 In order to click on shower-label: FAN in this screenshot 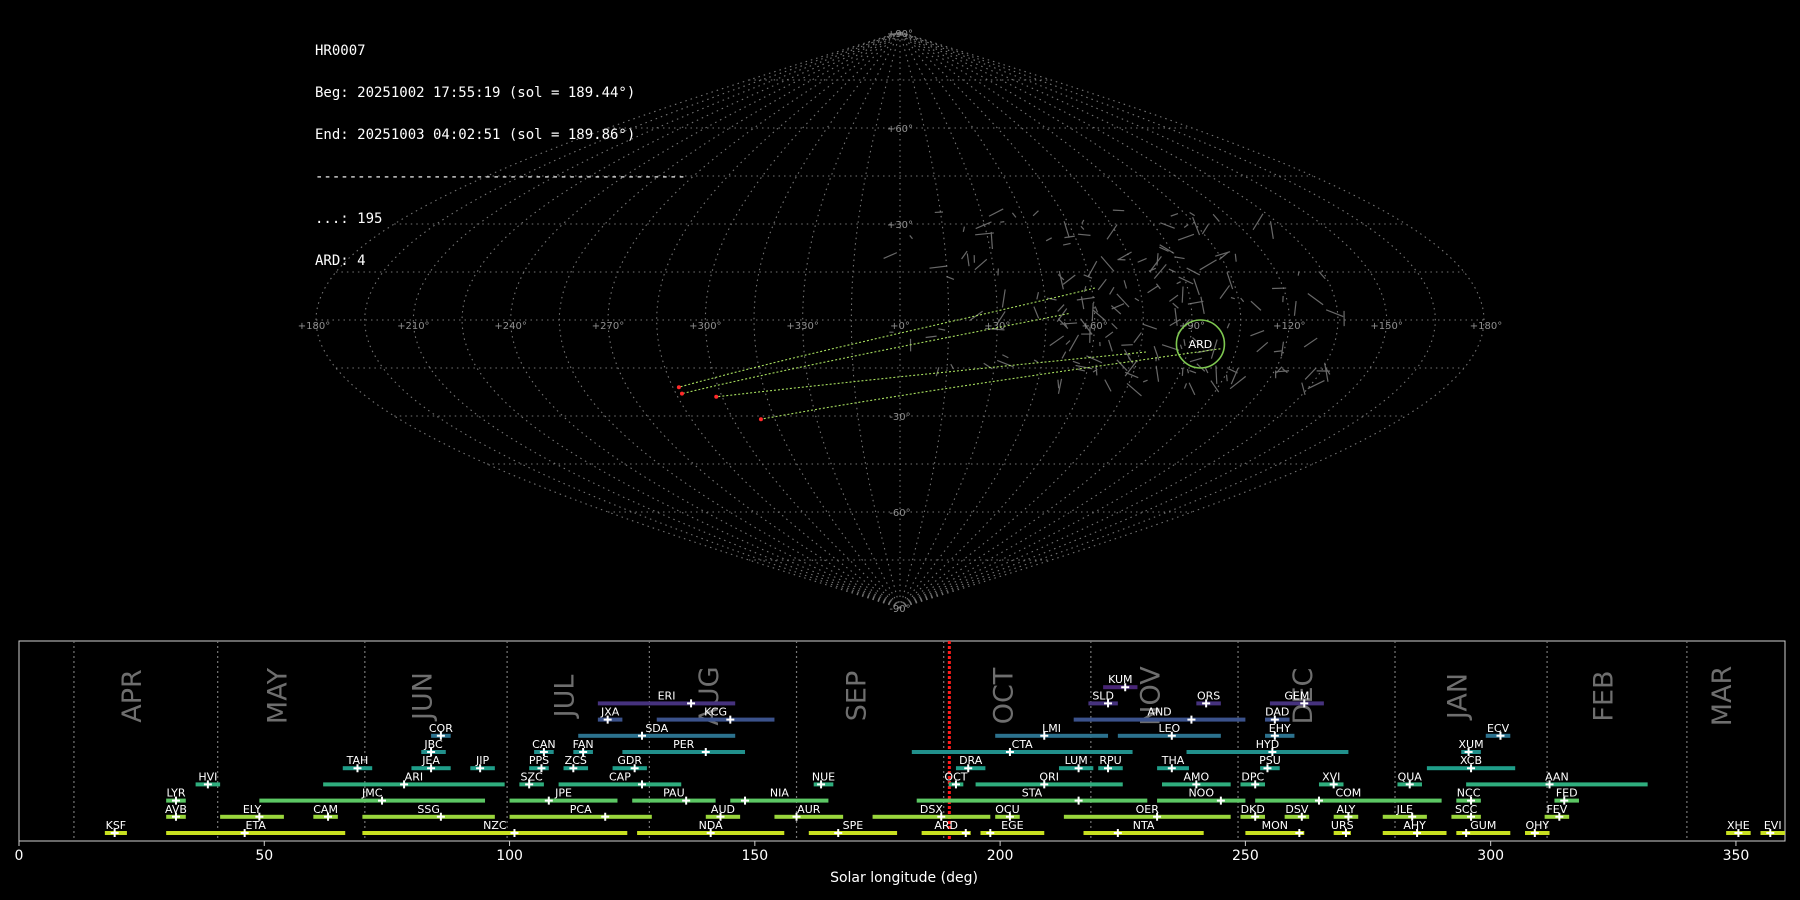, I will do `click(583, 744)`.